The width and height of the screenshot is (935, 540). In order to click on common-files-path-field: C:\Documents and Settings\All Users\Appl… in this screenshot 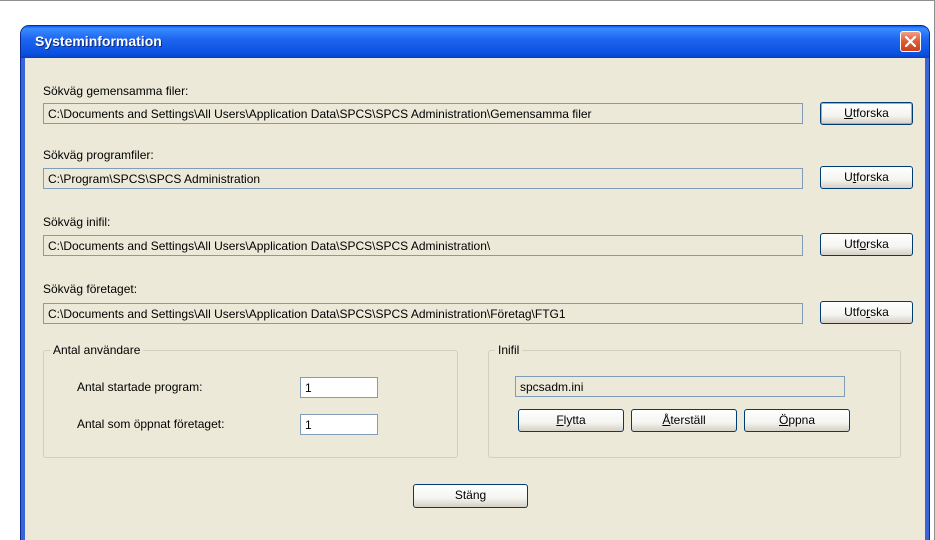, I will do `click(423, 113)`.